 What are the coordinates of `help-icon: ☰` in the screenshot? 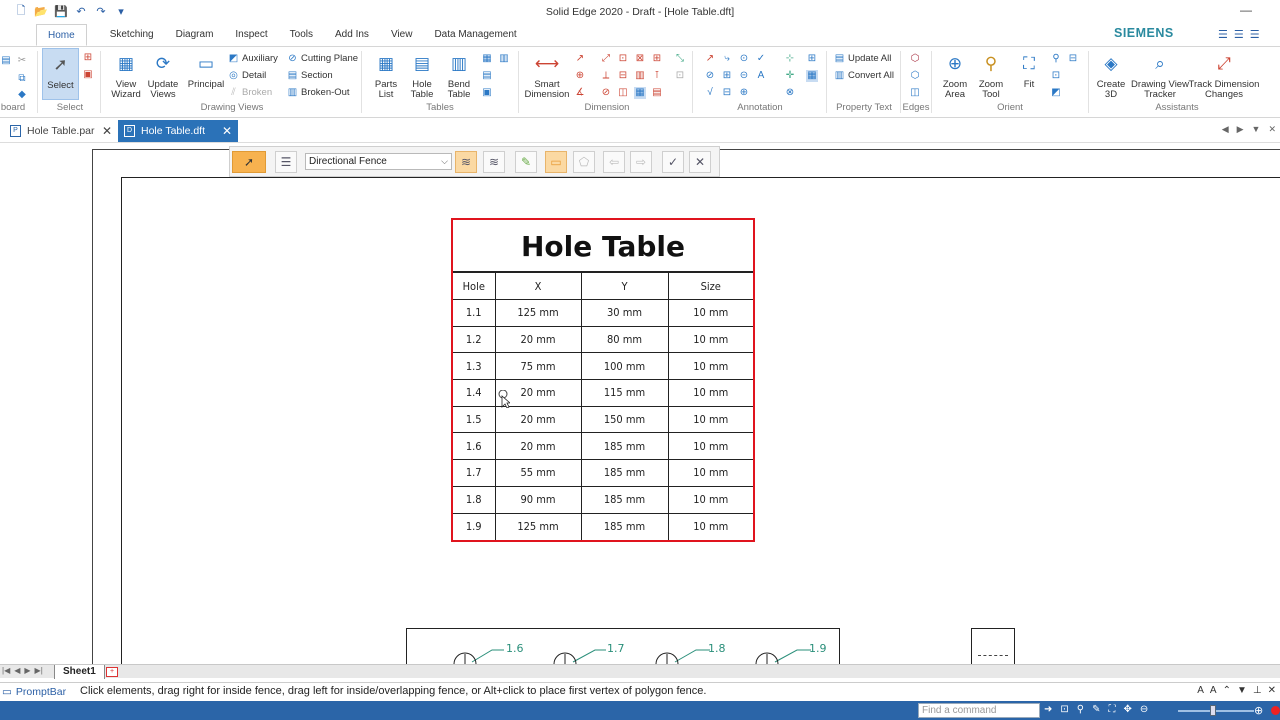 It's located at (1223, 34).